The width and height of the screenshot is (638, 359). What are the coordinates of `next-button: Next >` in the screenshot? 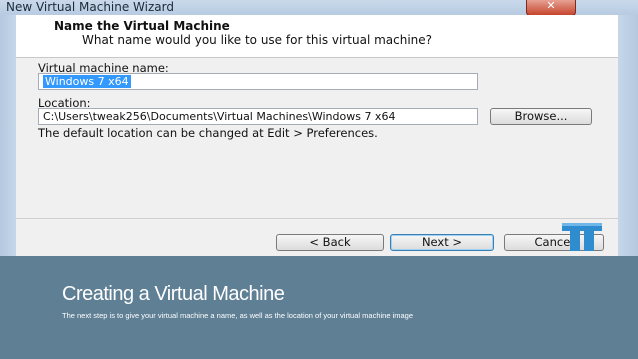 It's located at (442, 242).